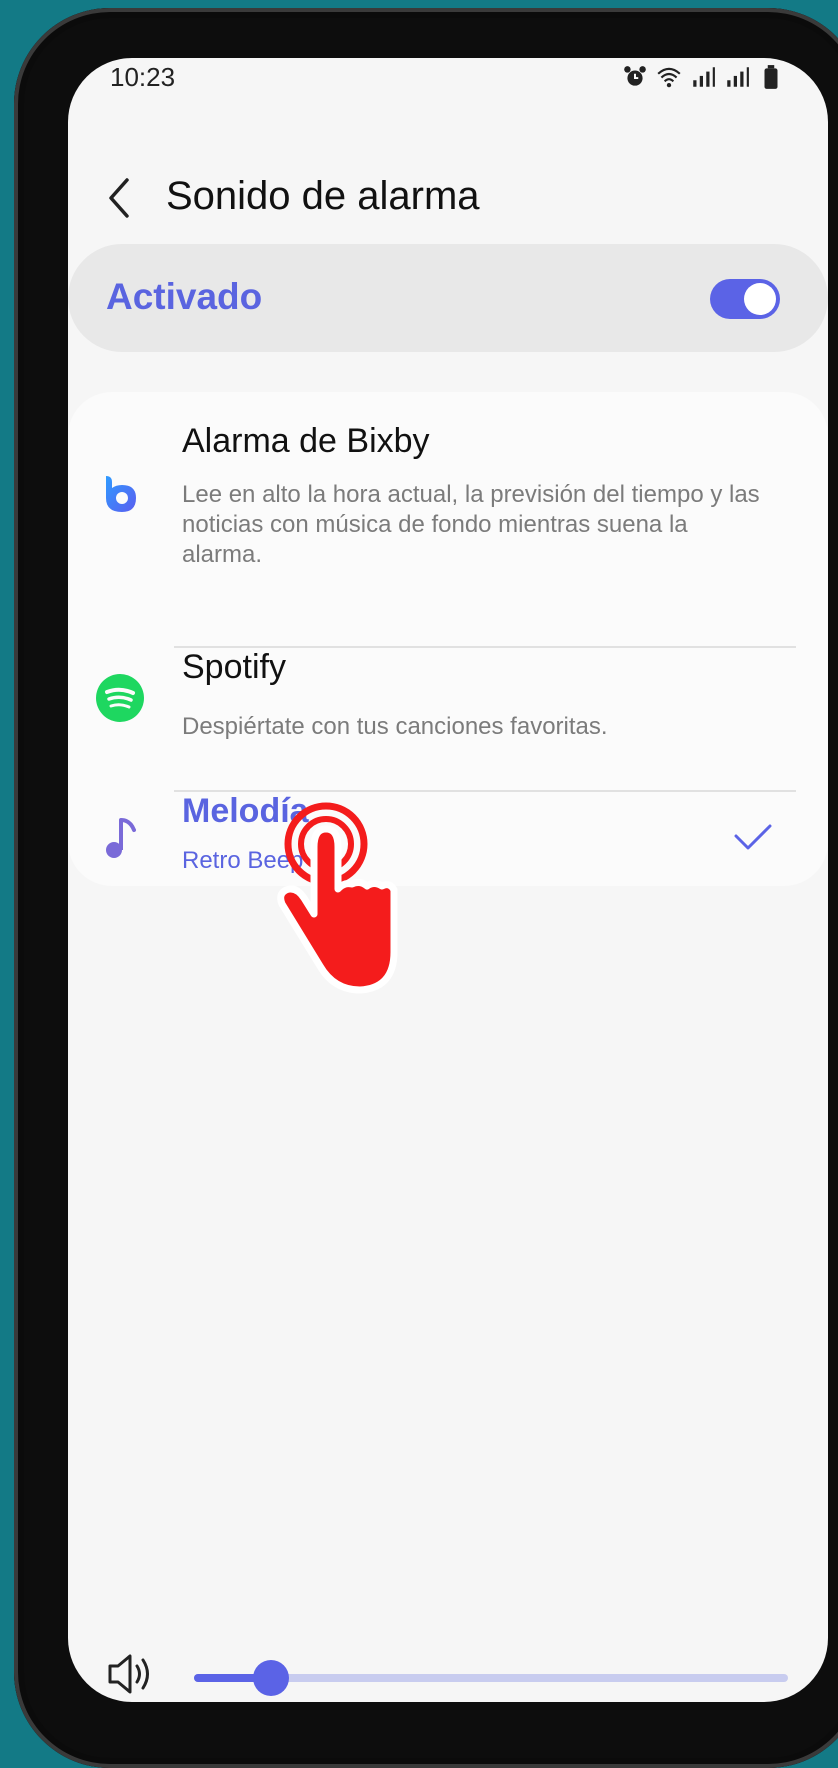 The width and height of the screenshot is (838, 1768). I want to click on alarm-icon, so click(635, 76).